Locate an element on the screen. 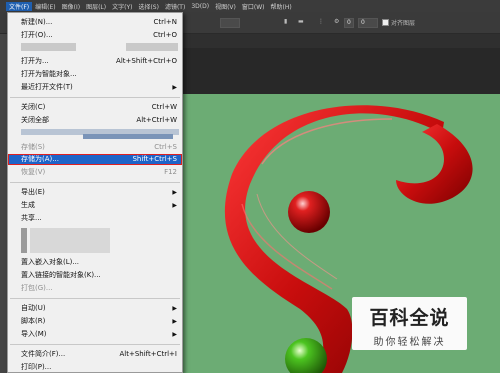  menu-help: 帮助(H) is located at coordinates (281, 6).